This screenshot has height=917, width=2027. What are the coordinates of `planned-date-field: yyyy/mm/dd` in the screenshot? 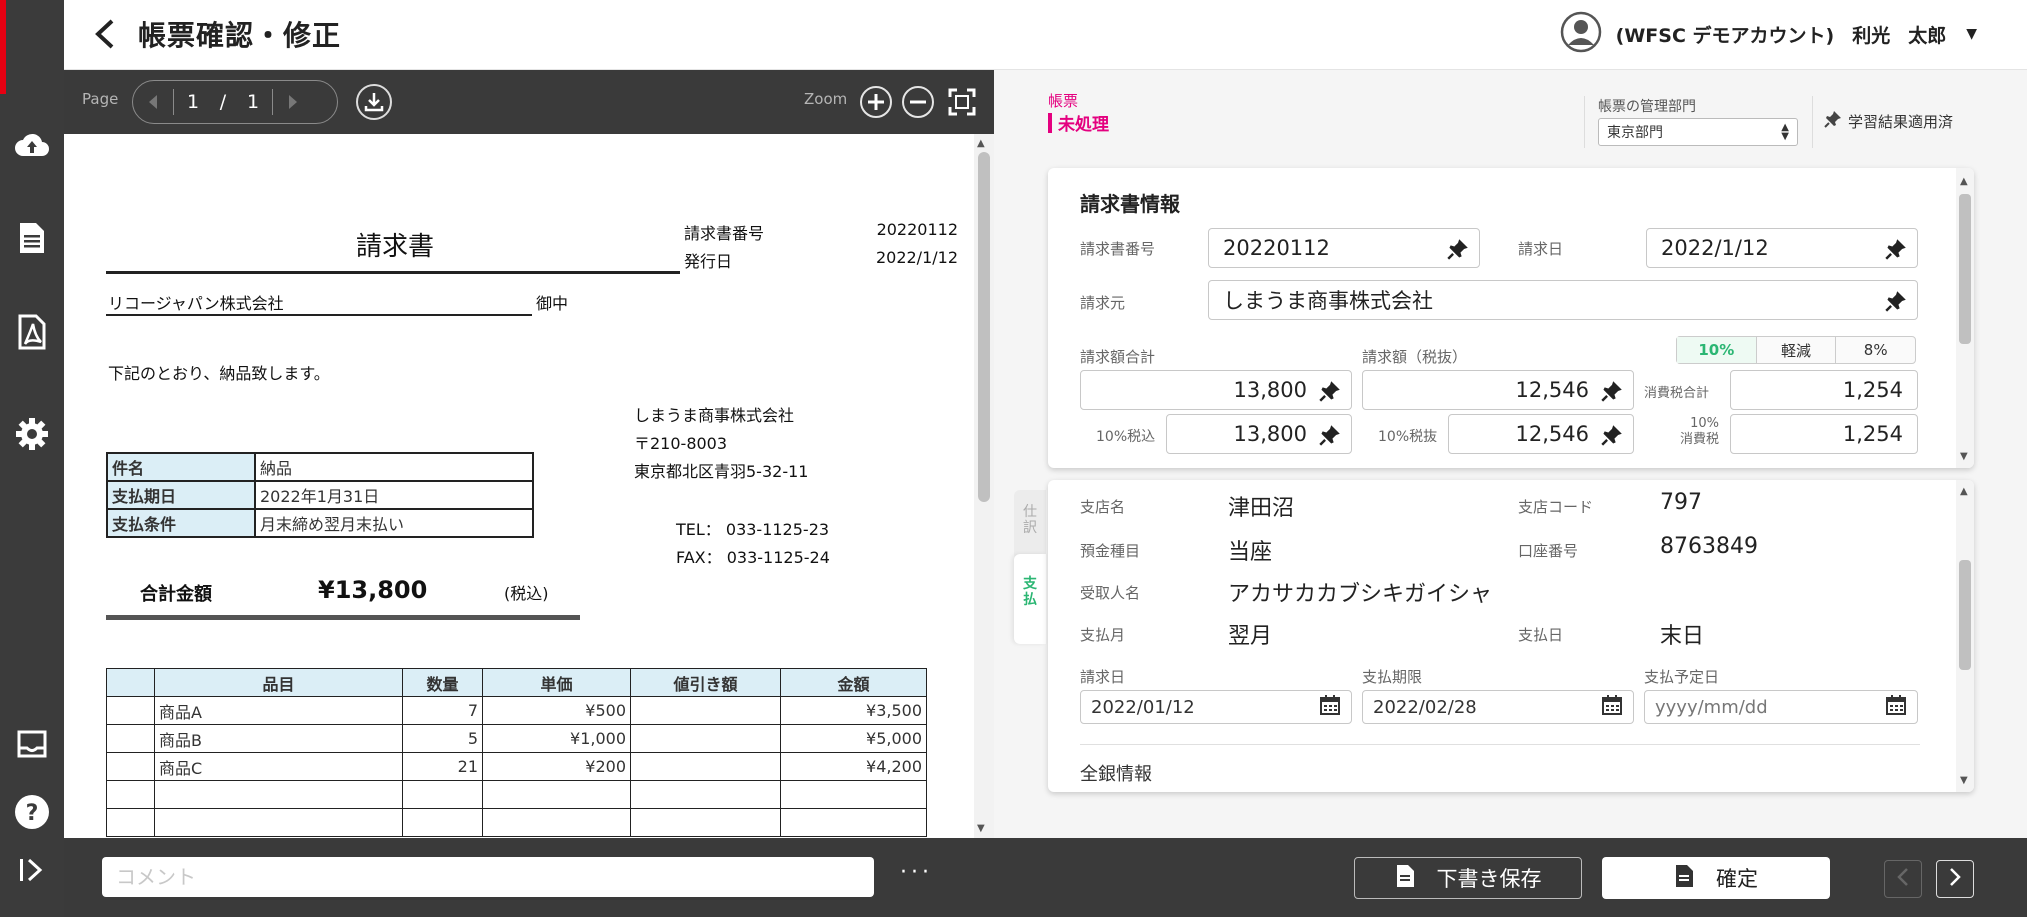 It's located at (1781, 707).